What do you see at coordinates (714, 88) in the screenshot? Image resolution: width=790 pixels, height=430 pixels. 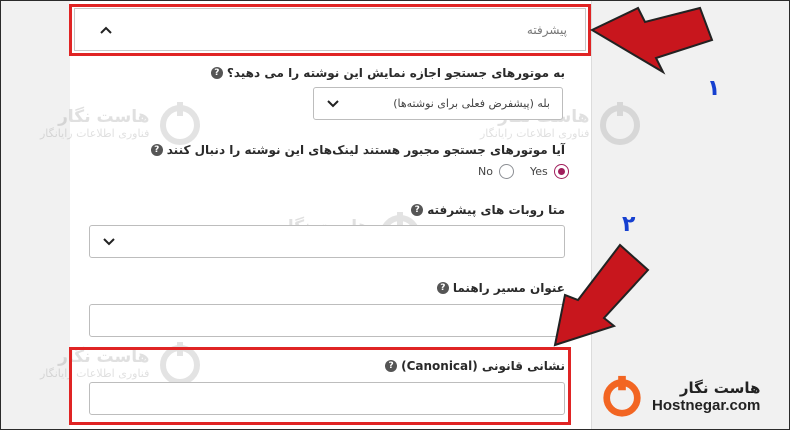 I see `step-number-1: ۱` at bounding box center [714, 88].